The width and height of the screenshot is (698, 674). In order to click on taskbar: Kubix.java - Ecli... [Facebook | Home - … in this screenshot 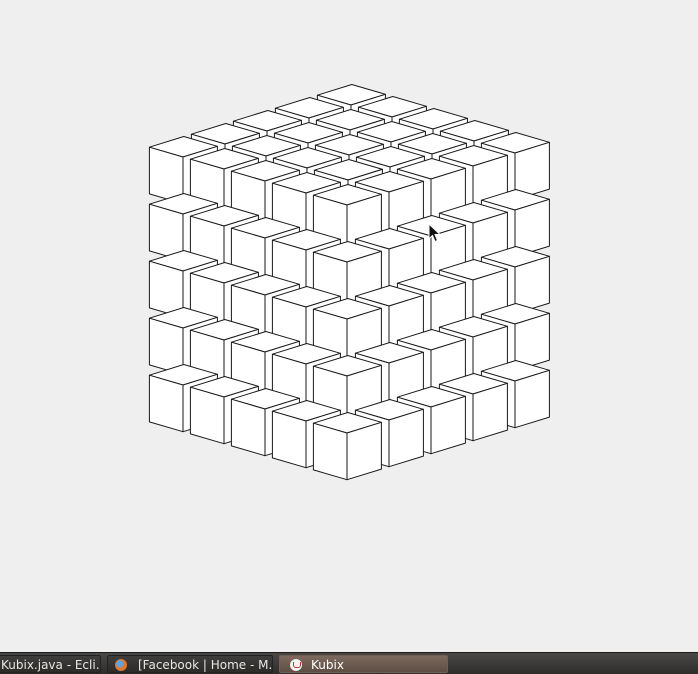, I will do `click(349, 663)`.